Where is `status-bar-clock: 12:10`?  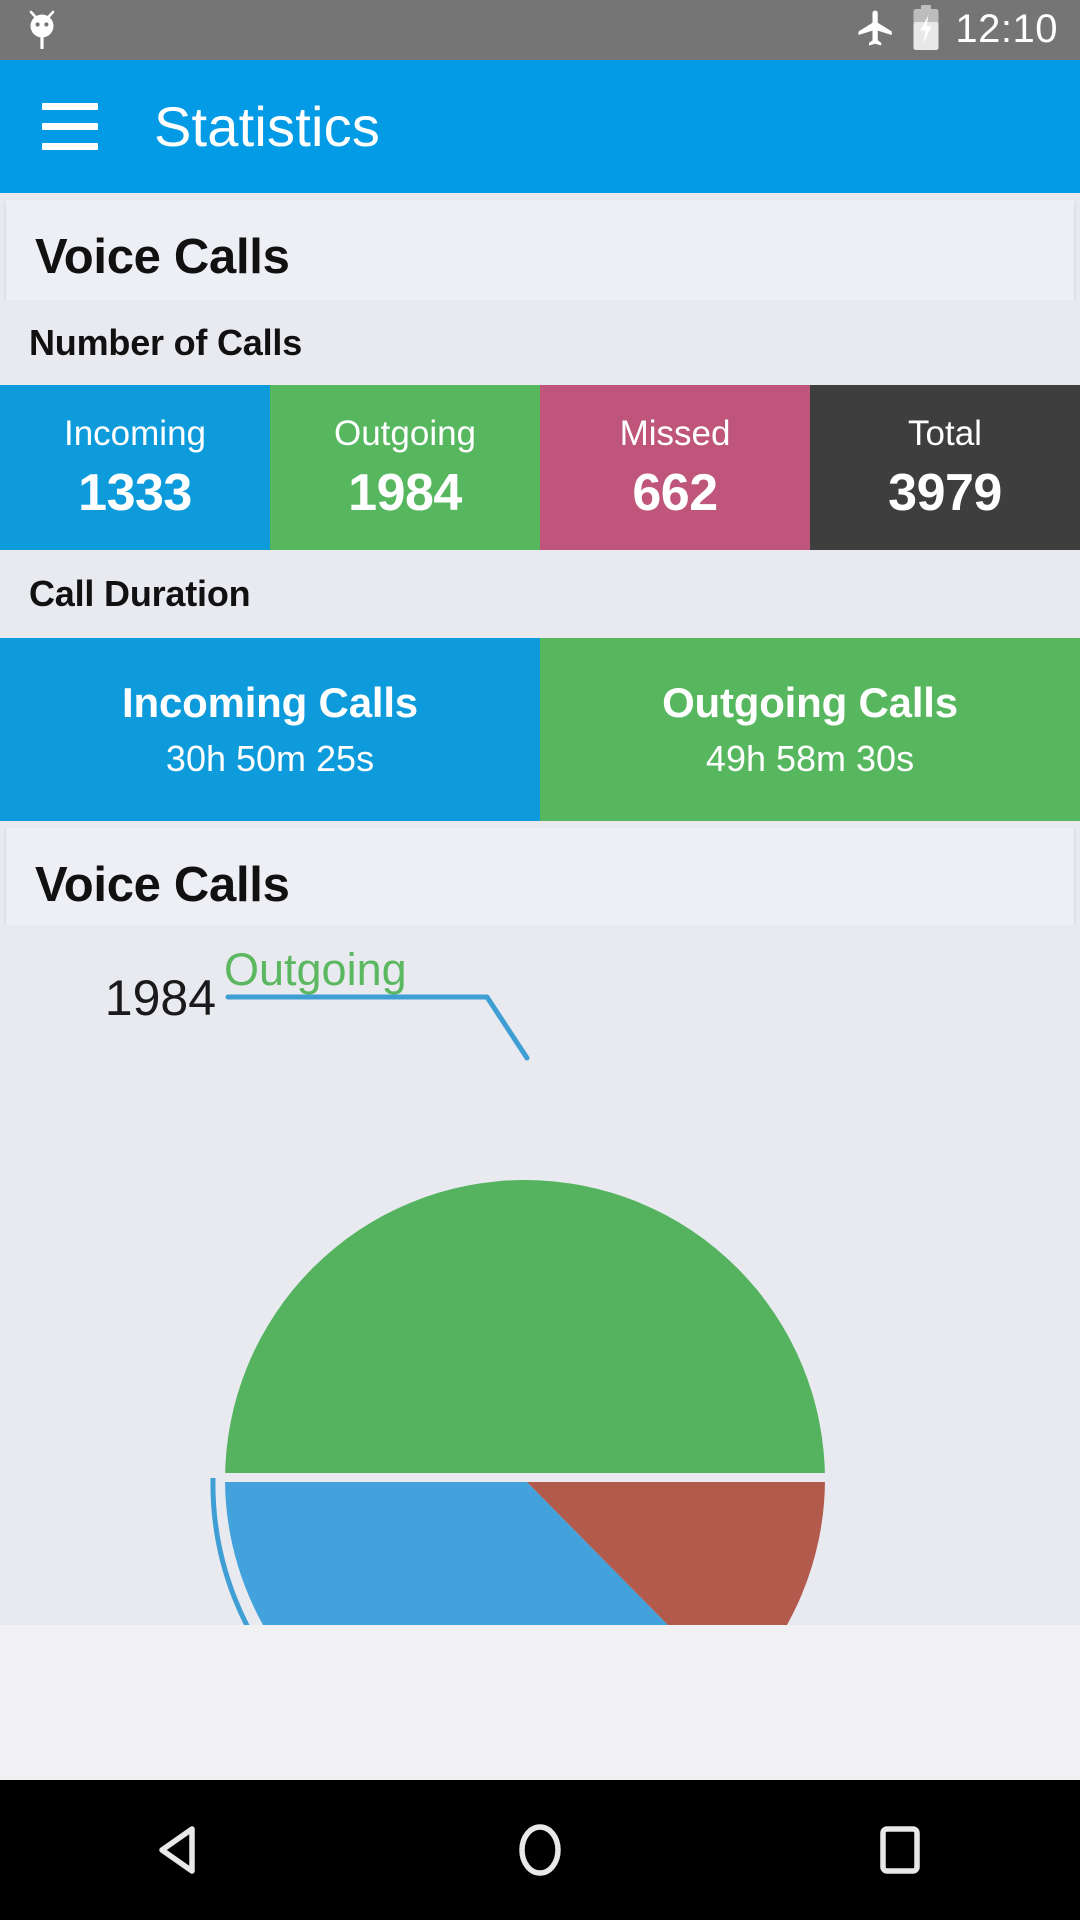
status-bar-clock: 12:10 is located at coordinates (1006, 29).